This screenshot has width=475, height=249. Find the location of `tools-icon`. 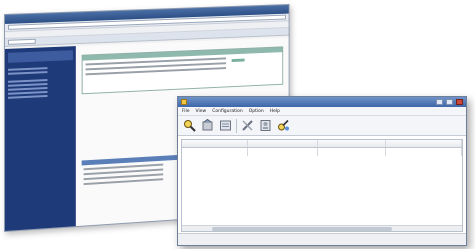

tools-icon is located at coordinates (247, 125).